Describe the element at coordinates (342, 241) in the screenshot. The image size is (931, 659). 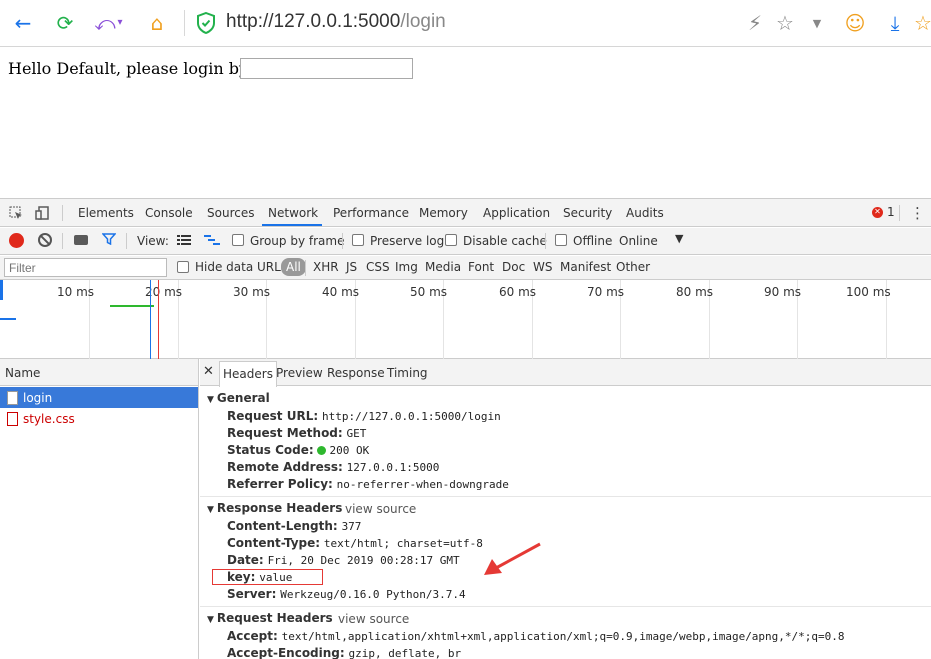
I see `net-separator` at that location.